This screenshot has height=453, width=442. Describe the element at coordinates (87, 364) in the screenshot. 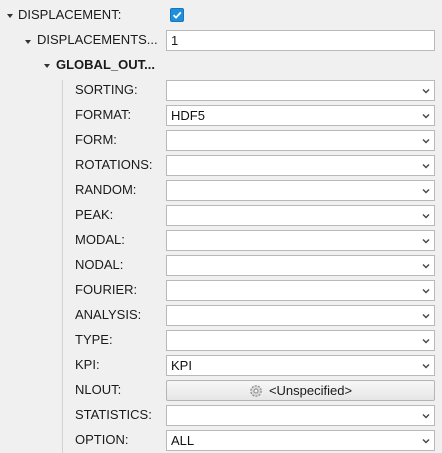

I see `kpi-label: KPI:` at that location.